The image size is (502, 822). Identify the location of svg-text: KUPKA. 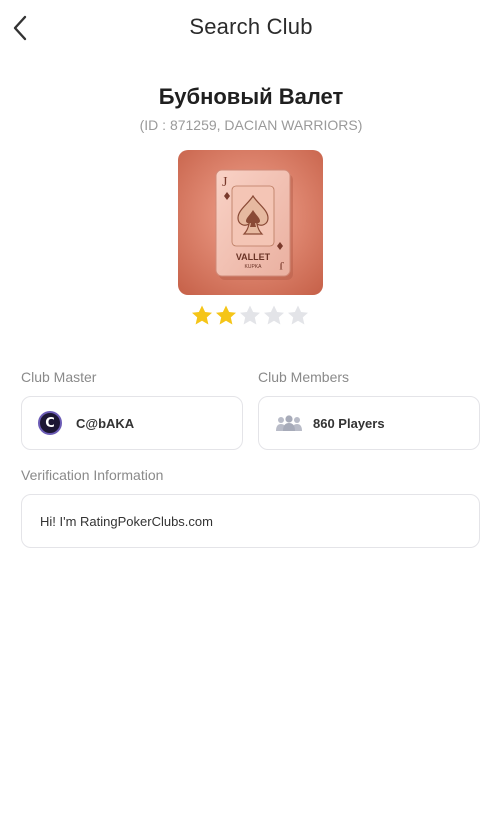
(254, 267).